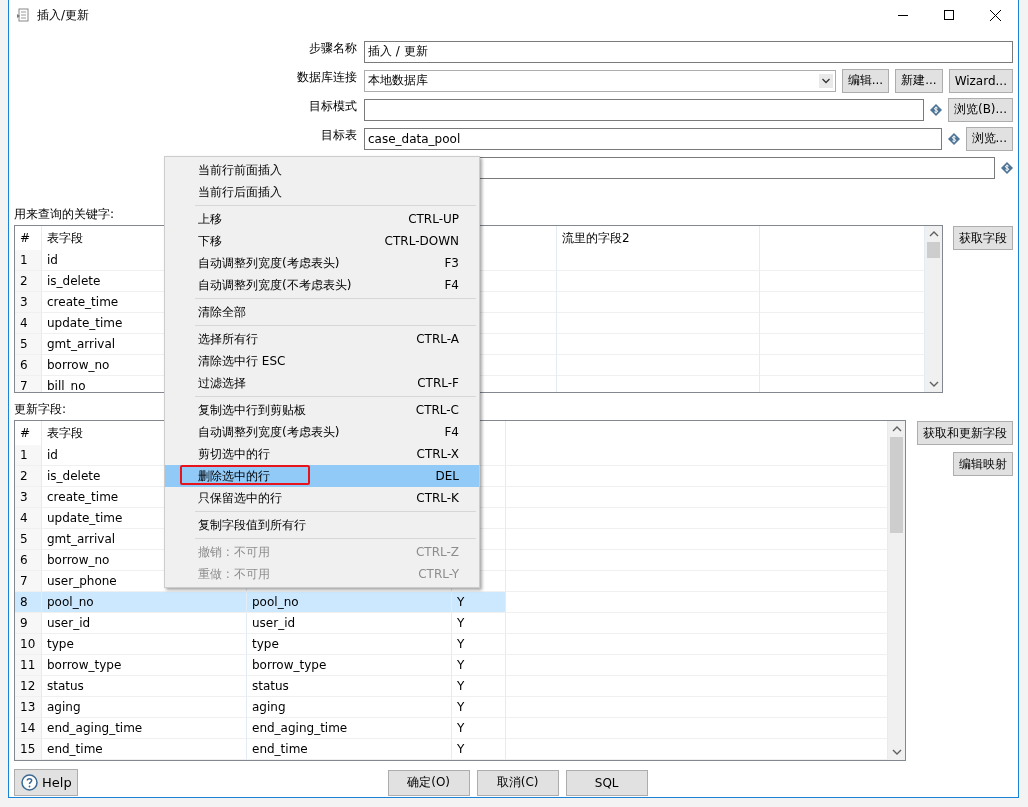  What do you see at coordinates (326, 77) in the screenshot?
I see `field-label: 数据库连接` at bounding box center [326, 77].